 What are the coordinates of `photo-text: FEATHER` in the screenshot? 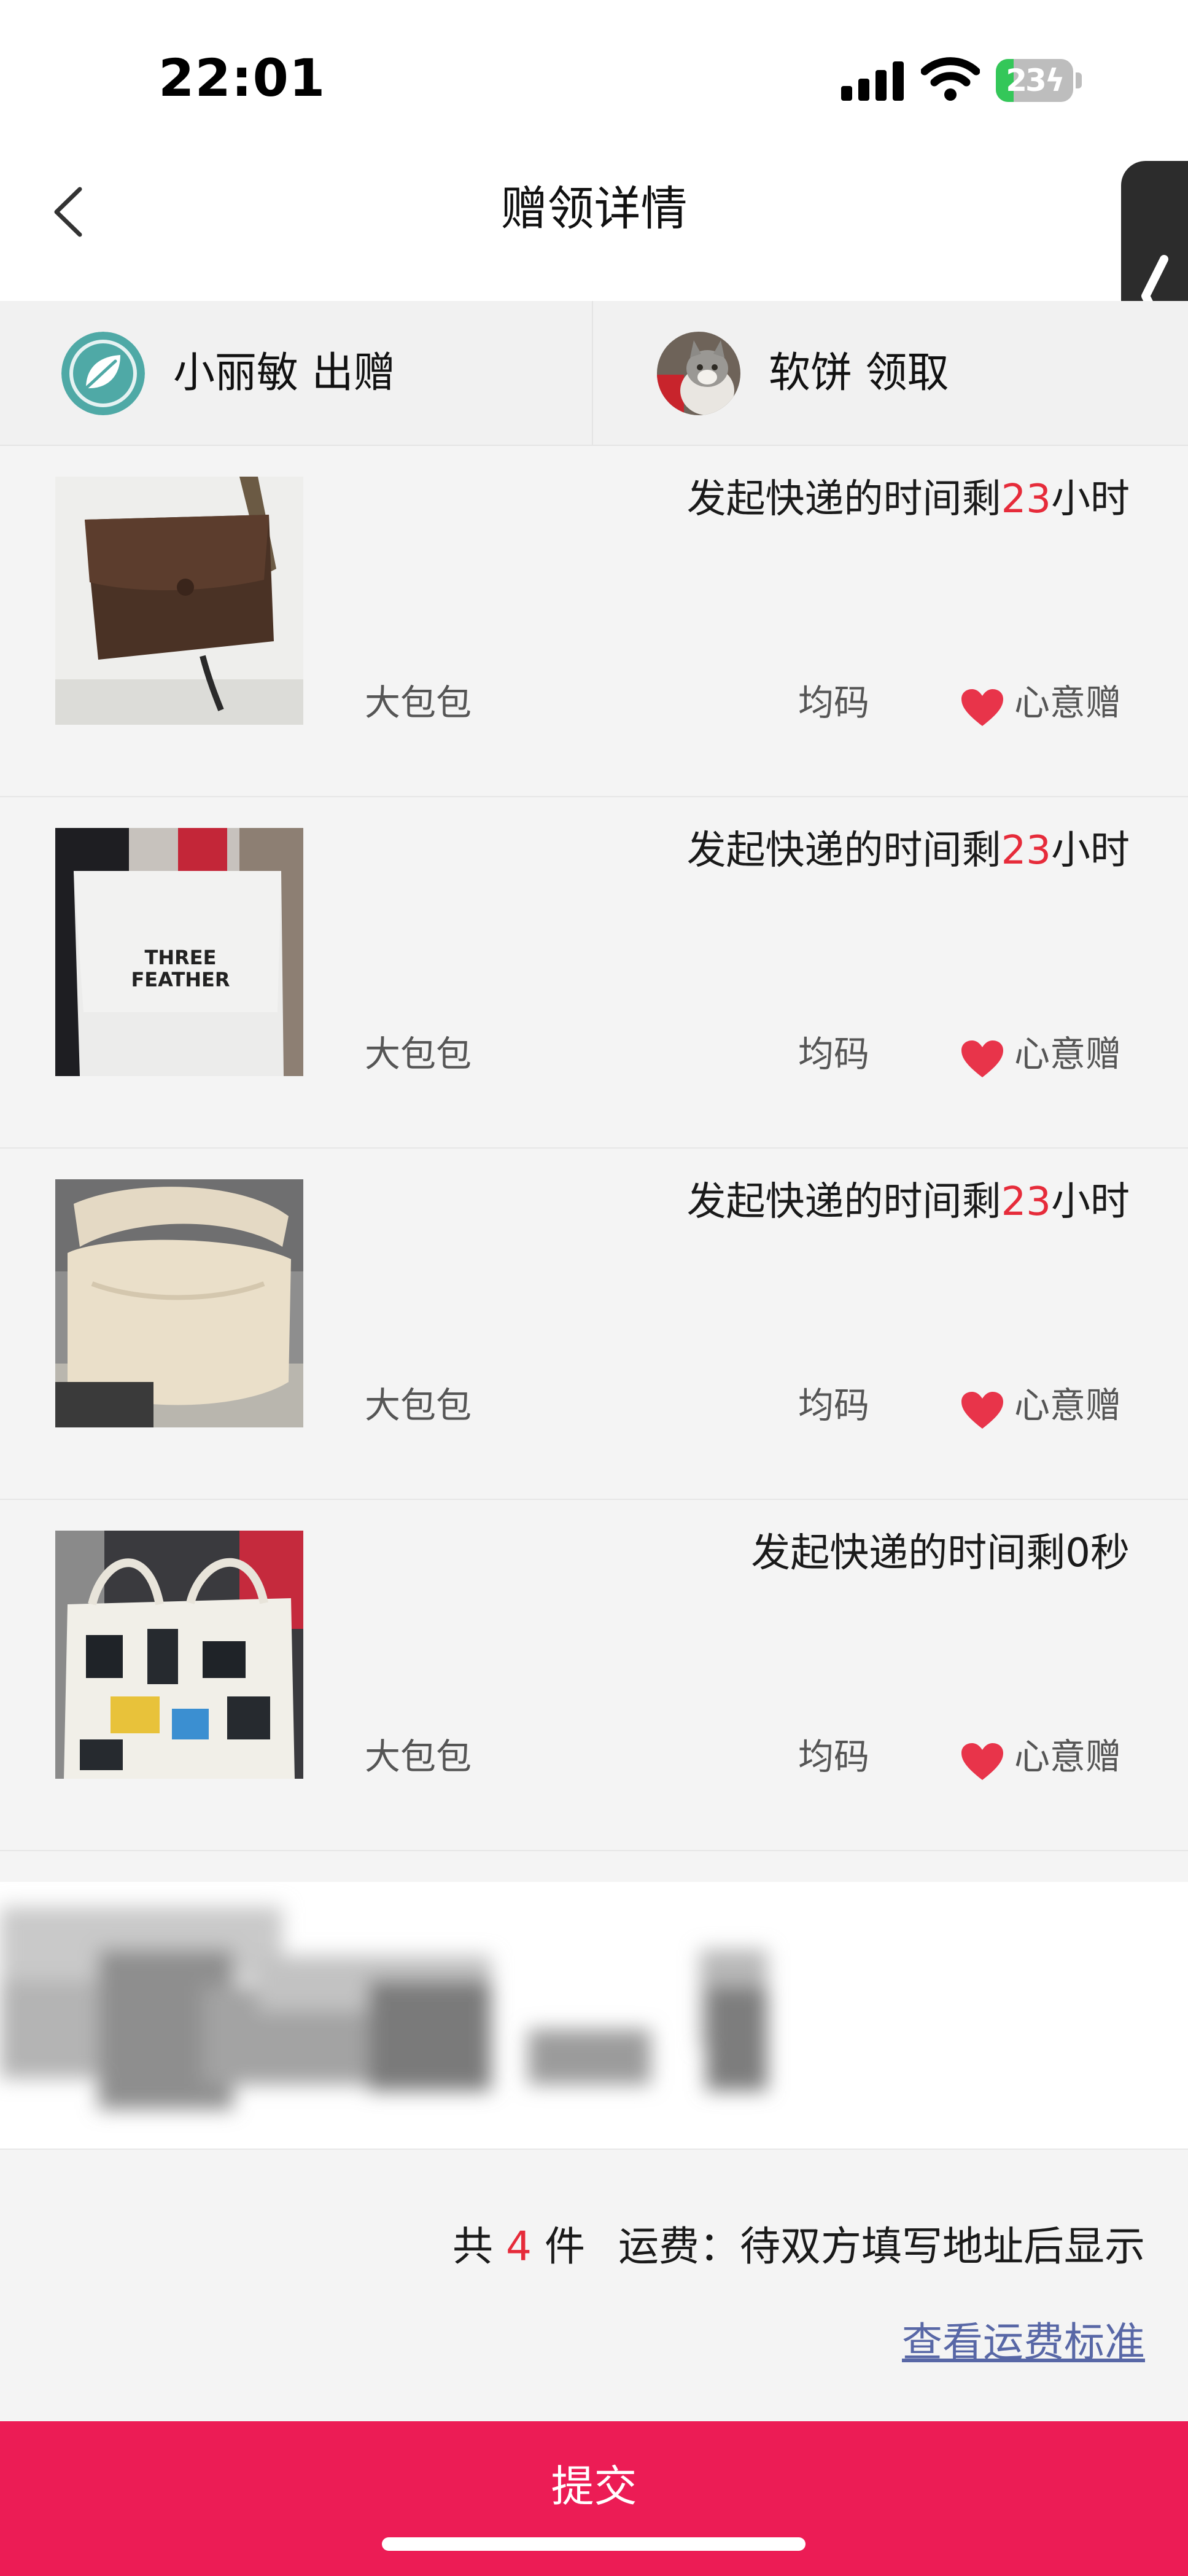 It's located at (181, 979).